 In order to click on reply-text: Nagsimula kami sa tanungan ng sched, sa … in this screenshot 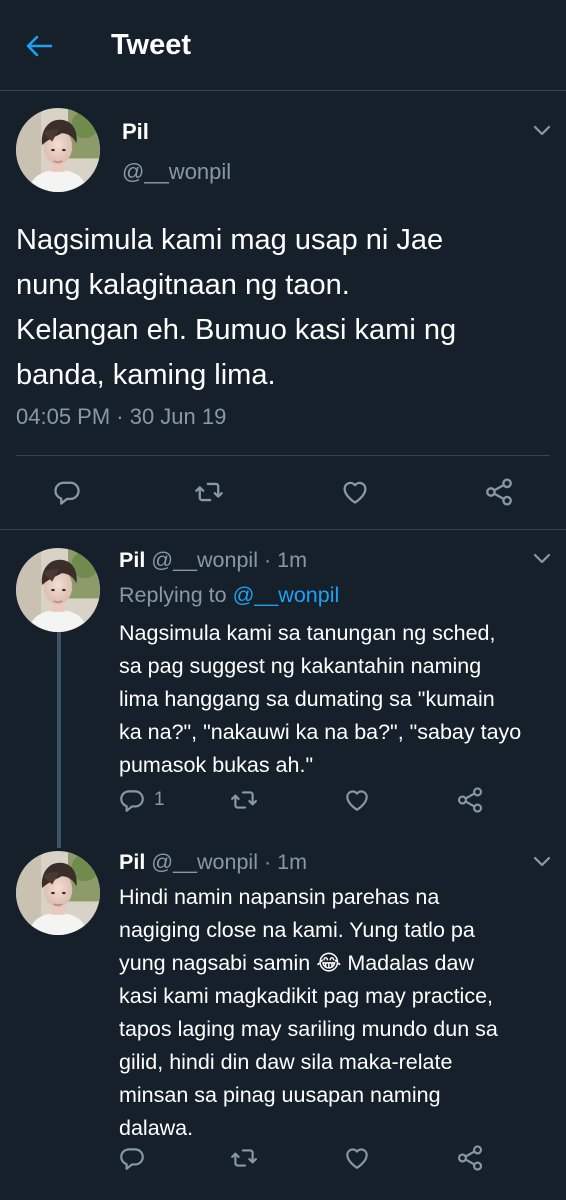, I will do `click(320, 699)`.